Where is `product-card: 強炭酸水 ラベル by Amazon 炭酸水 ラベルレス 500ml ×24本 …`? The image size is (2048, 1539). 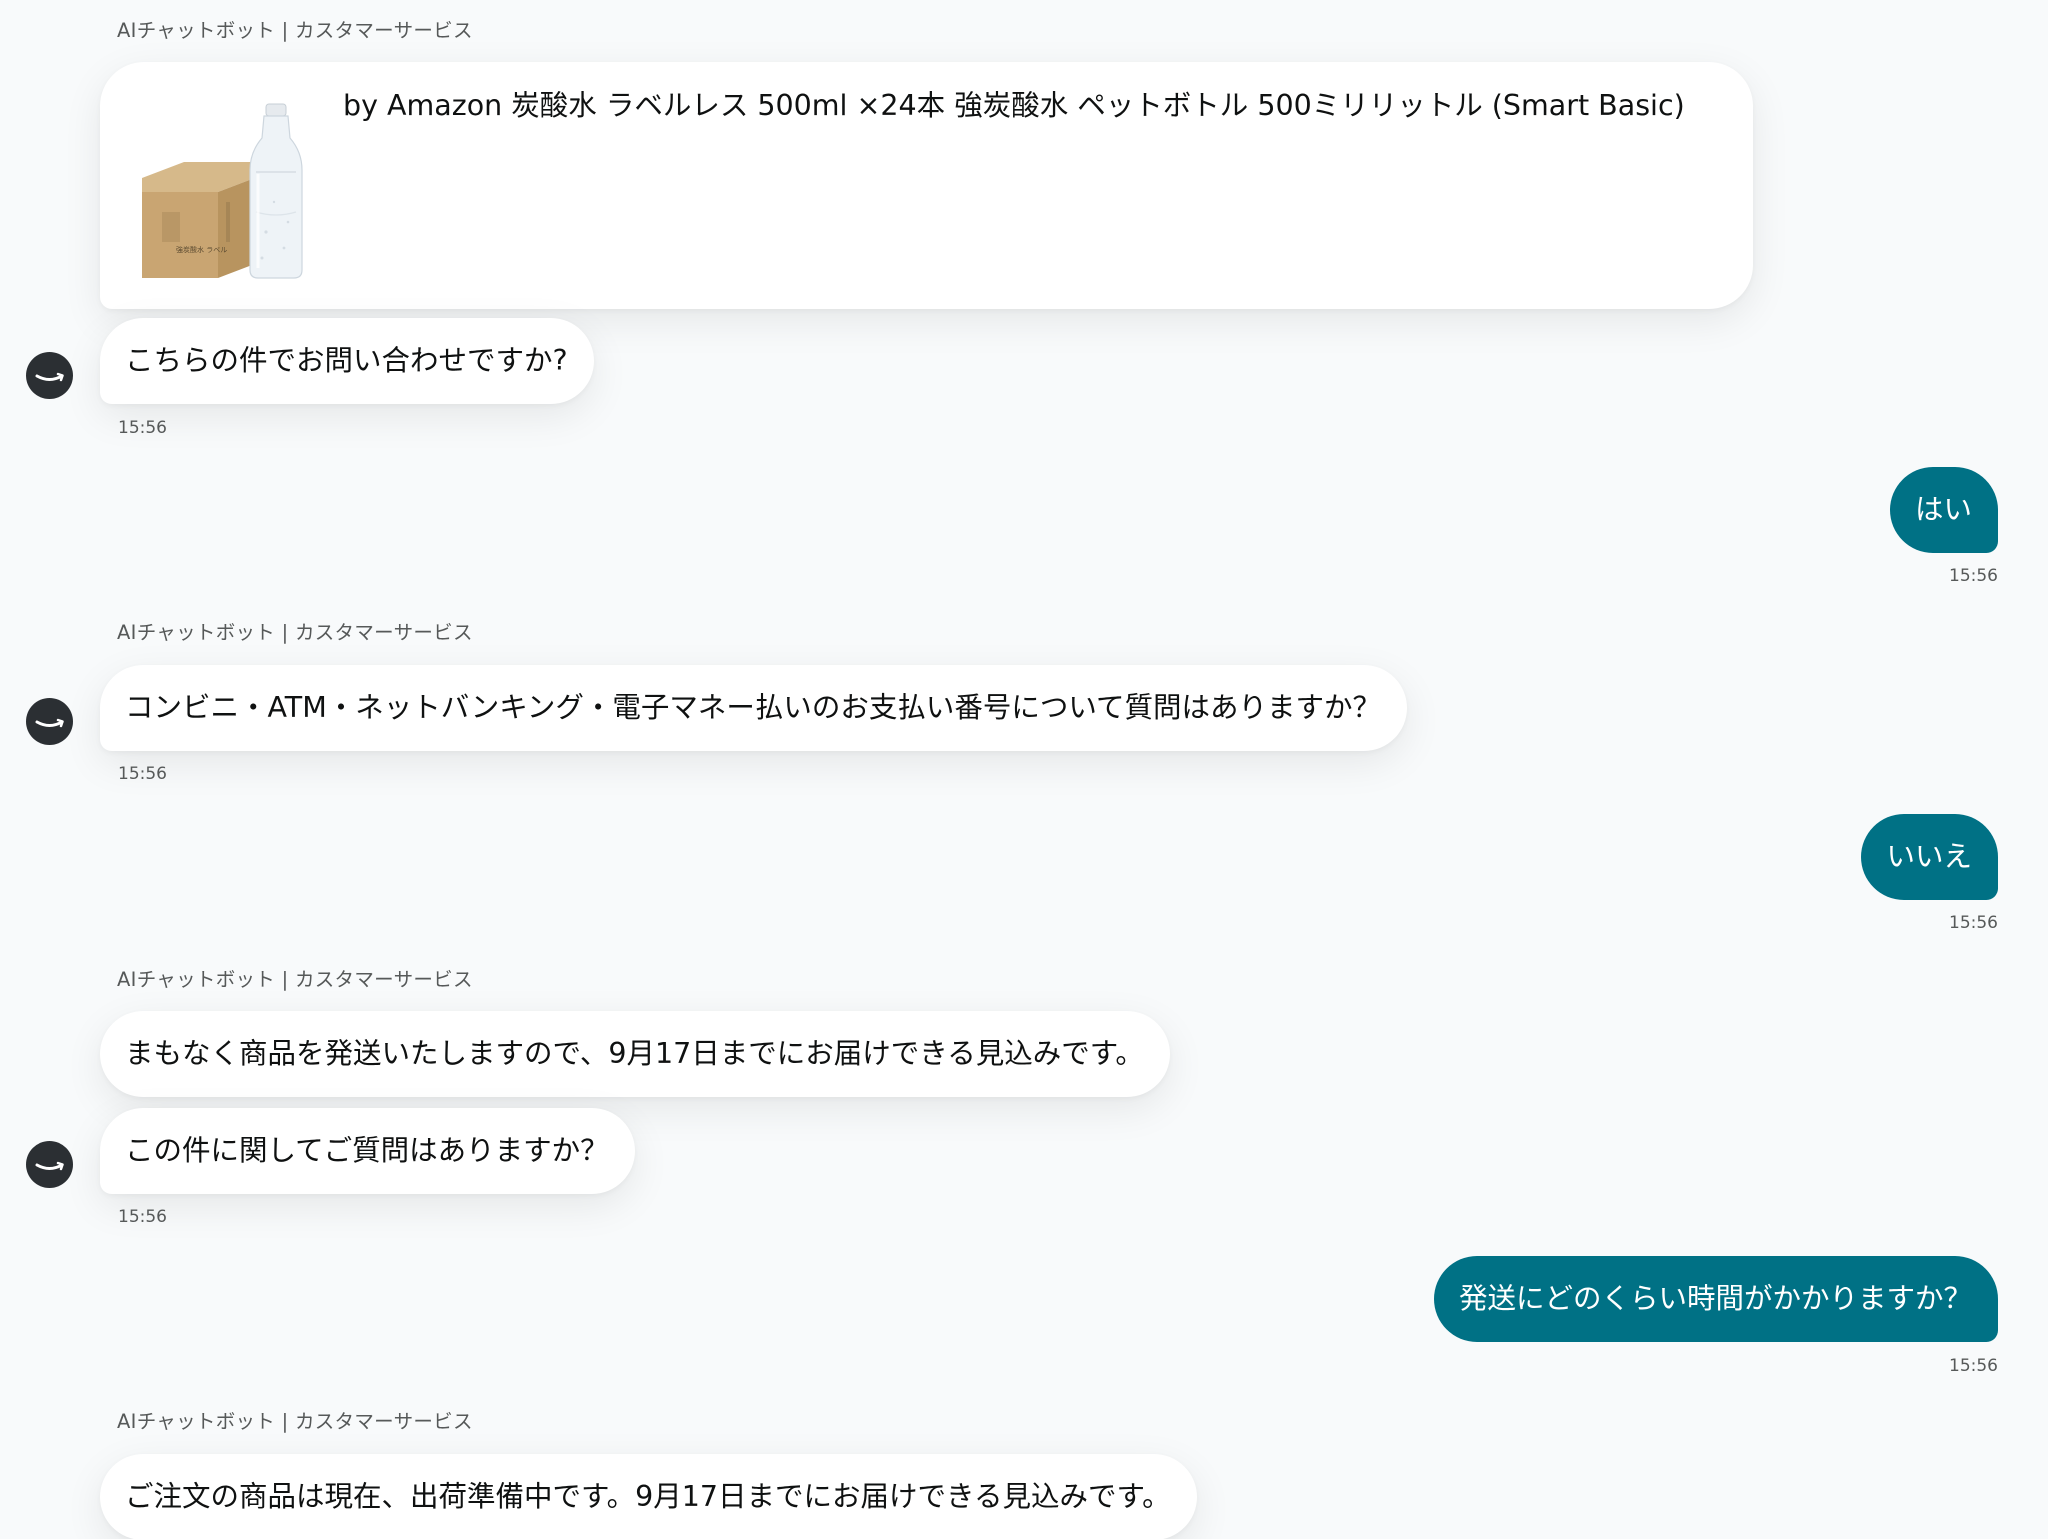 product-card: 強炭酸水 ラベル by Amazon 炭酸水 ラベルレス 500ml ×24本 … is located at coordinates (926, 185).